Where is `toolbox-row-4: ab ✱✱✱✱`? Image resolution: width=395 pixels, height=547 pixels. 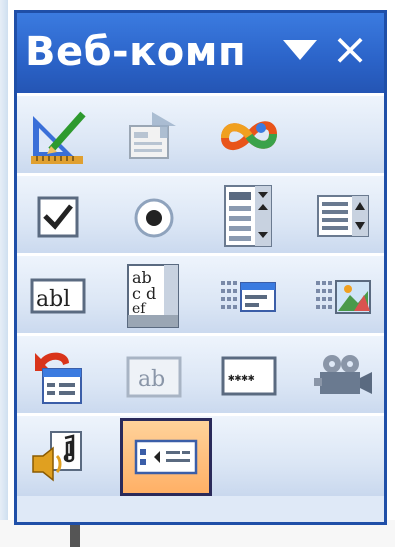
toolbox-row-4: ab ✱✱✱✱ is located at coordinates (200, 374).